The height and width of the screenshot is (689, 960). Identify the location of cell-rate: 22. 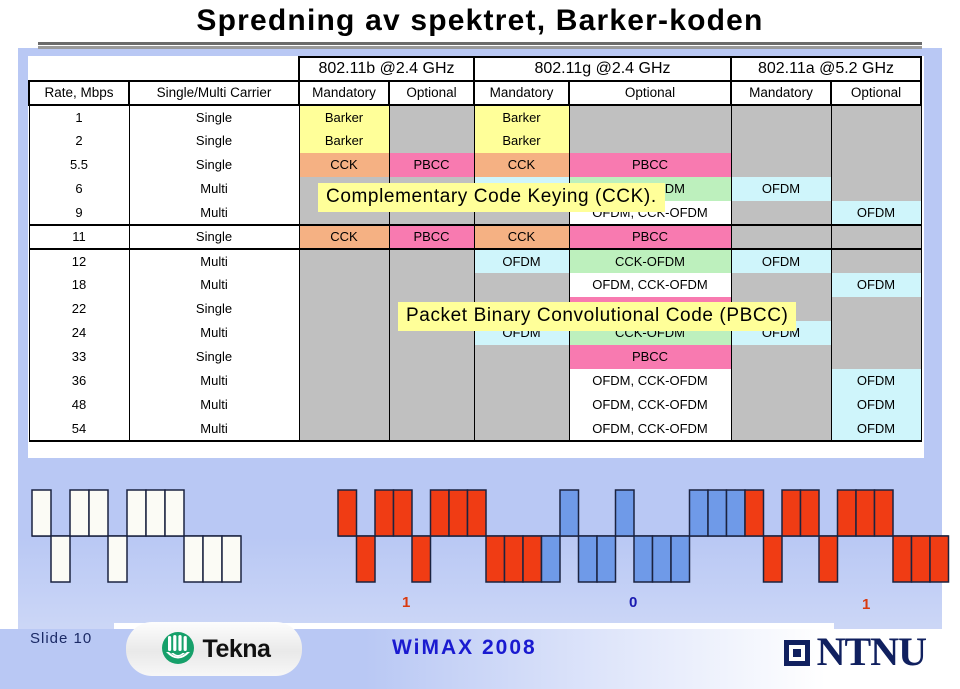
(79, 309).